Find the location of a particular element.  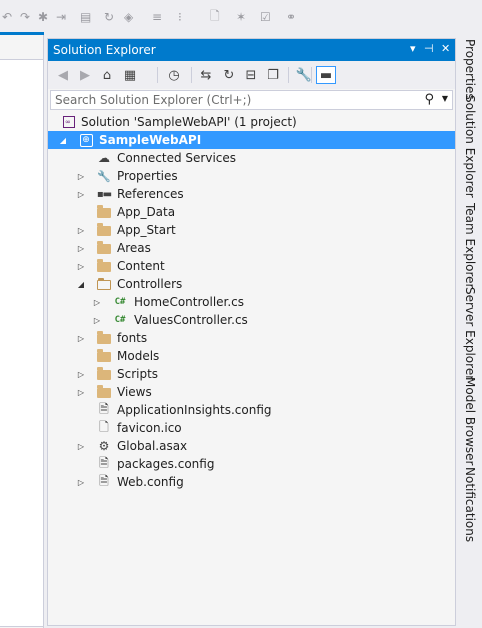

show-all-files-icon: ❐ is located at coordinates (273, 75).